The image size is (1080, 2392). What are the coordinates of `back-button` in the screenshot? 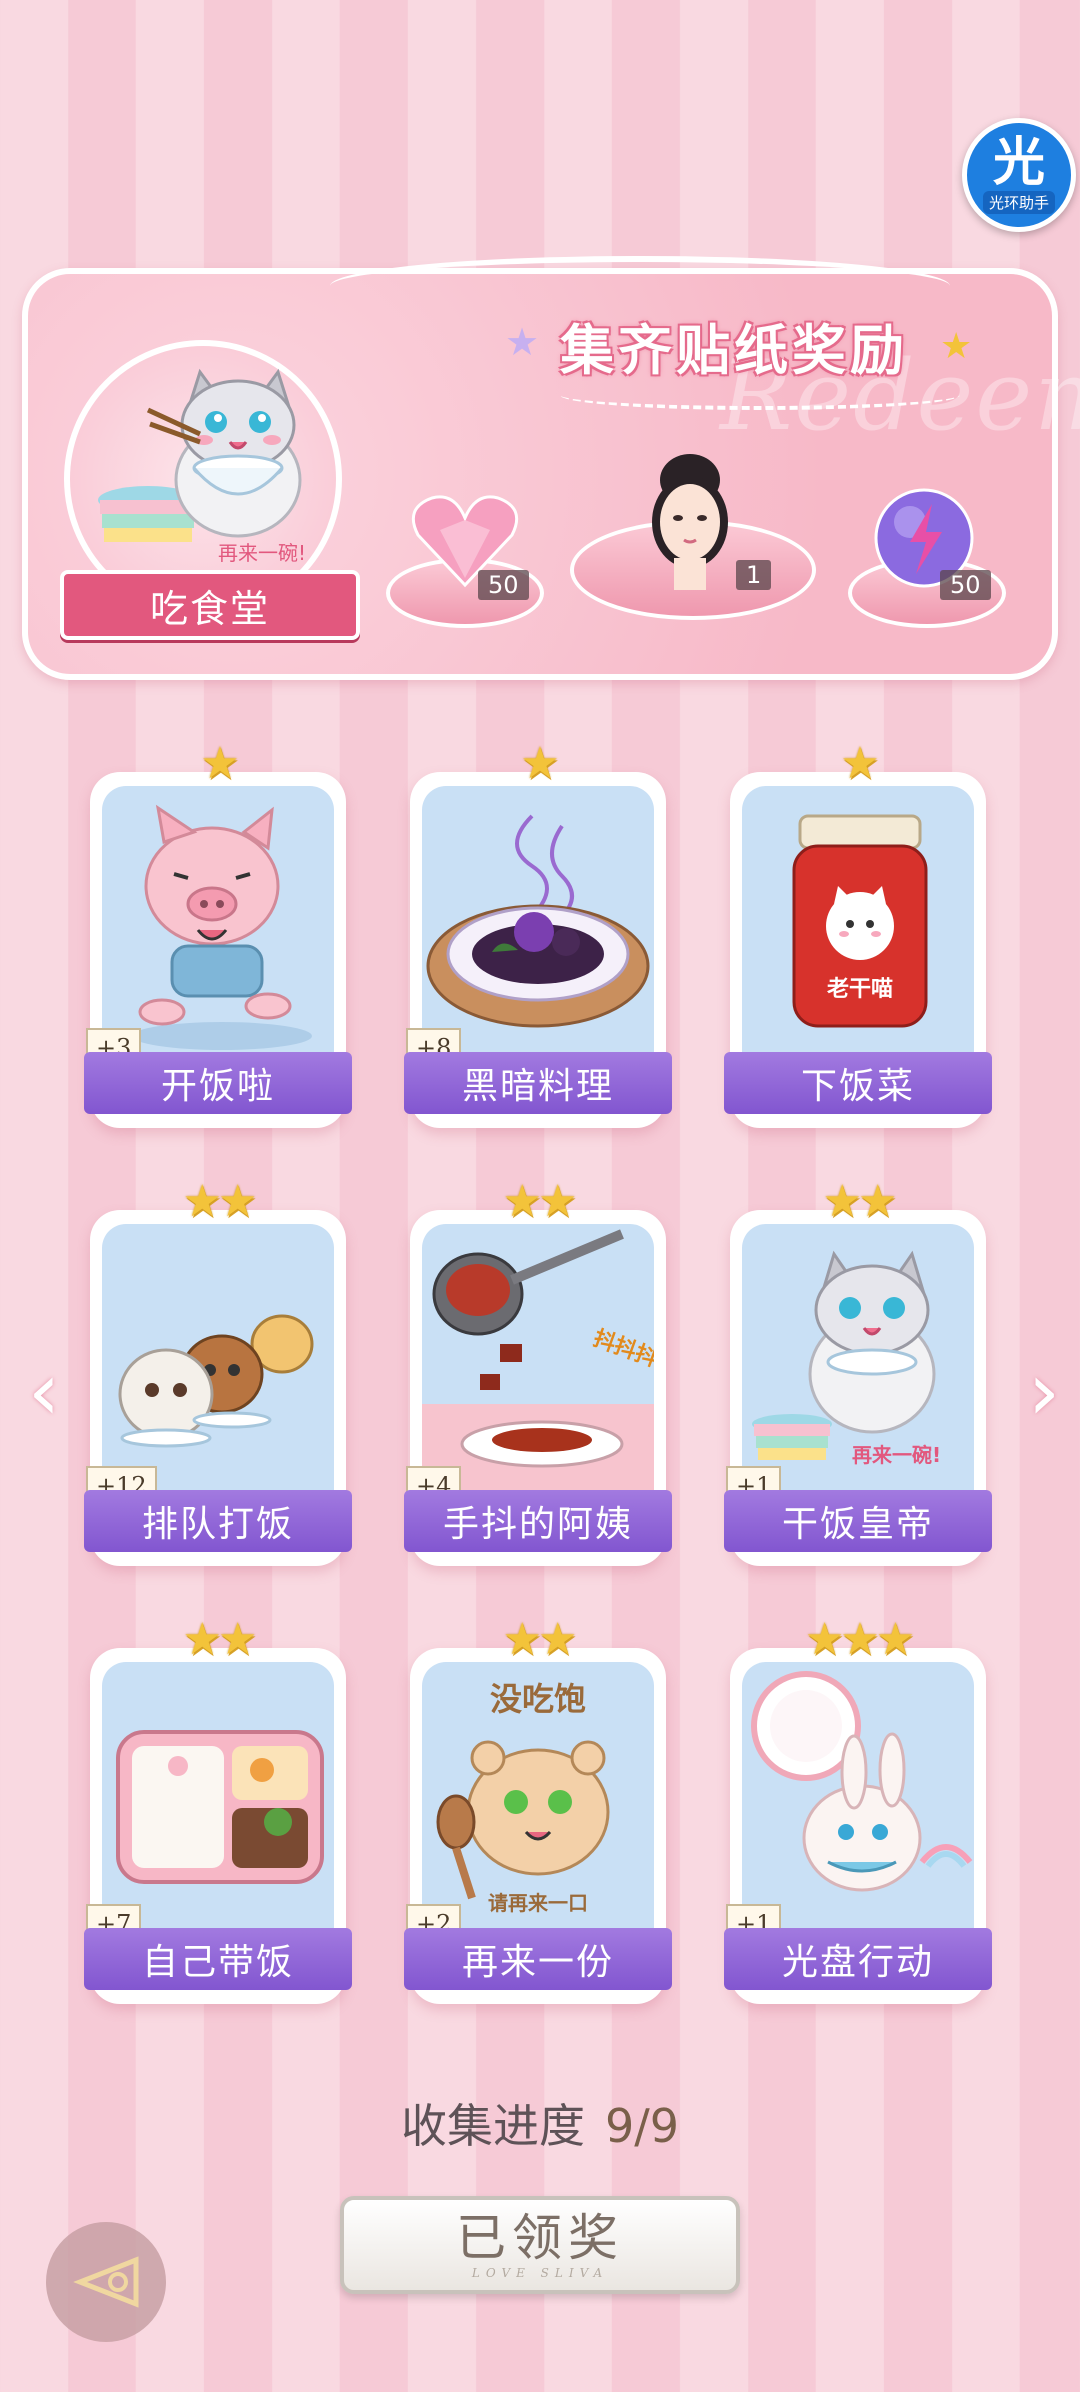 It's located at (106, 2282).